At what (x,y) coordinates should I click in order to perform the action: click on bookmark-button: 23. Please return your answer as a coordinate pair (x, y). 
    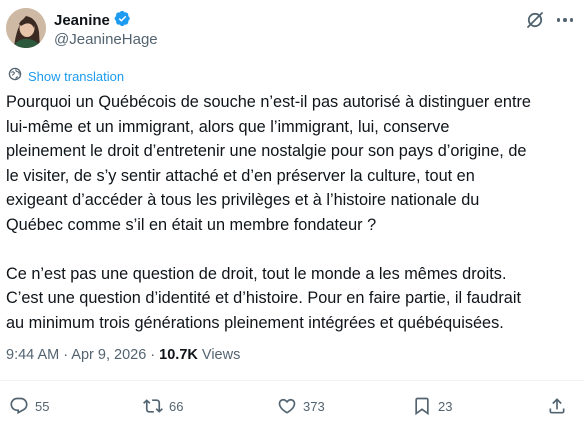
    Looking at the image, I should click on (432, 406).